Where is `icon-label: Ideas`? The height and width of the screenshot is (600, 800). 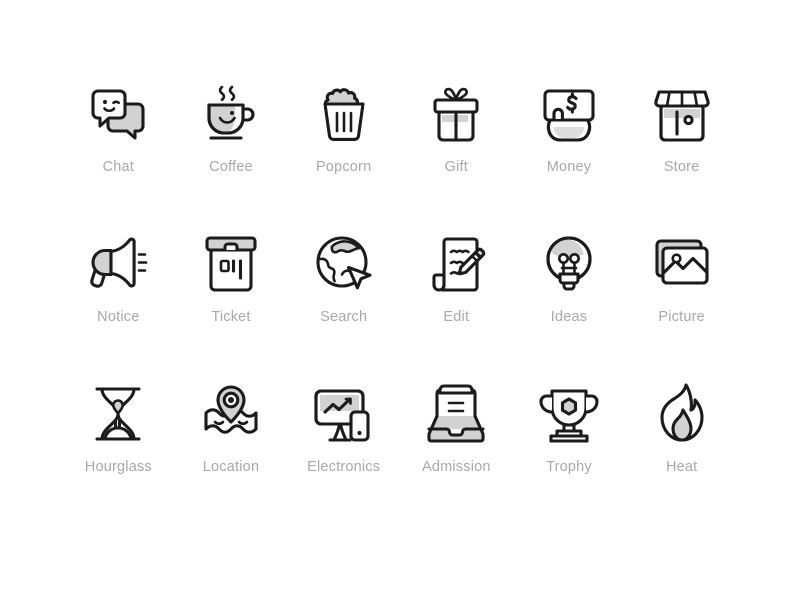 icon-label: Ideas is located at coordinates (569, 317).